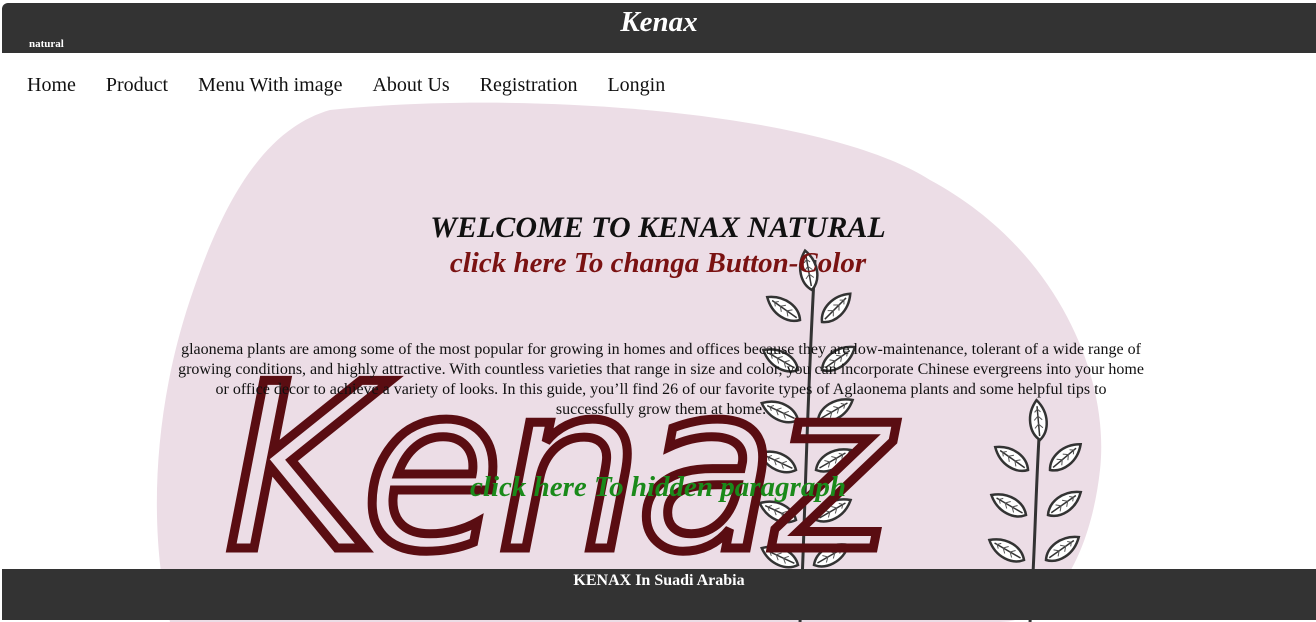  I want to click on welcome-heading: WELCOME TO KENAX NATURAL, so click(658, 227).